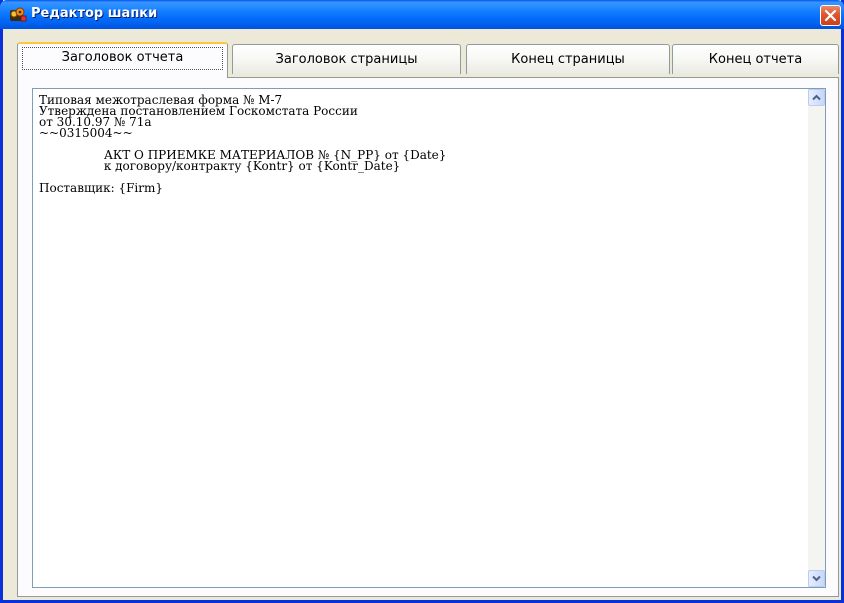 This screenshot has height=603, width=844. I want to click on scroll-up-button, so click(816, 97).